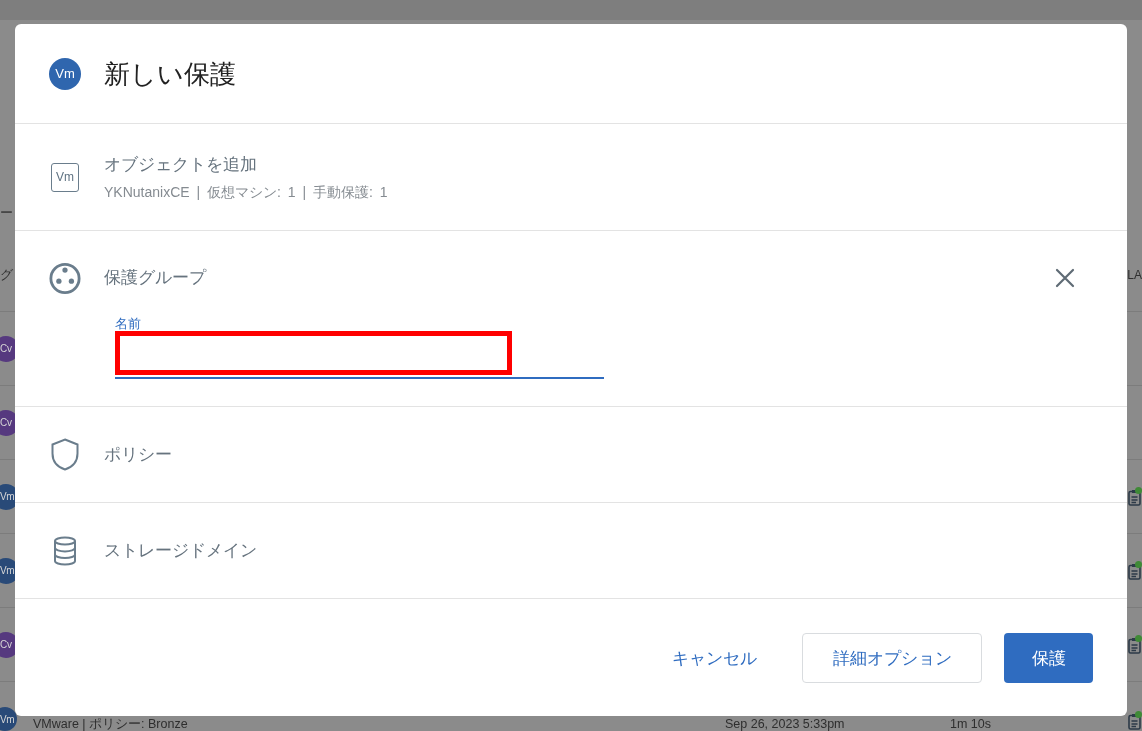 The height and width of the screenshot is (731, 1142). What do you see at coordinates (1134, 275) in the screenshot?
I see `column-header: LA` at bounding box center [1134, 275].